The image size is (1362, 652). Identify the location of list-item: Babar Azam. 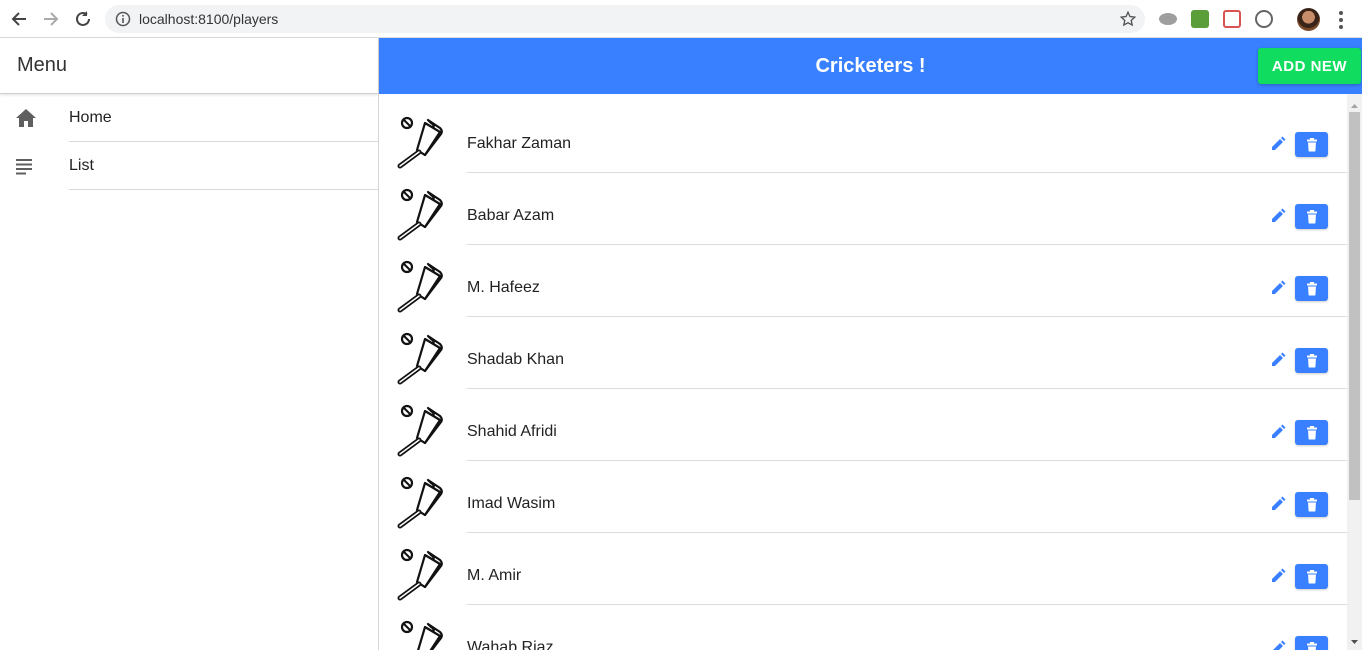
(863, 209).